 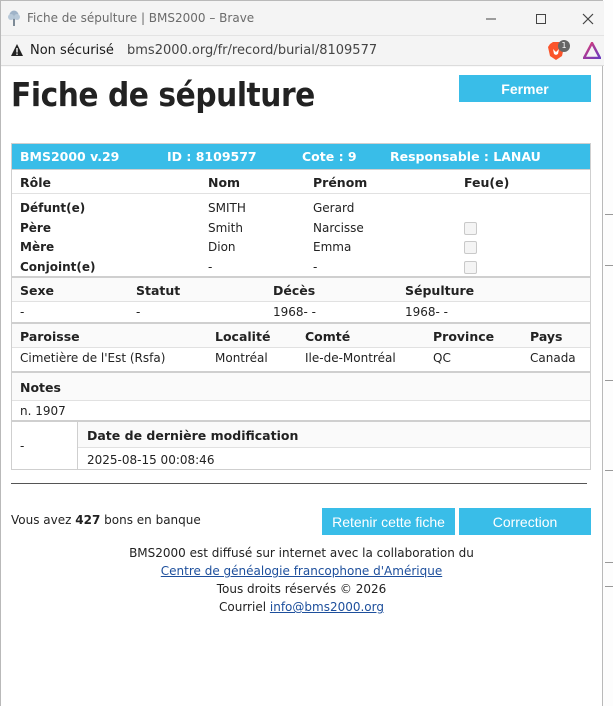 I want to click on event-values-row: - - 1968- - 1968- -, so click(x=301, y=312).